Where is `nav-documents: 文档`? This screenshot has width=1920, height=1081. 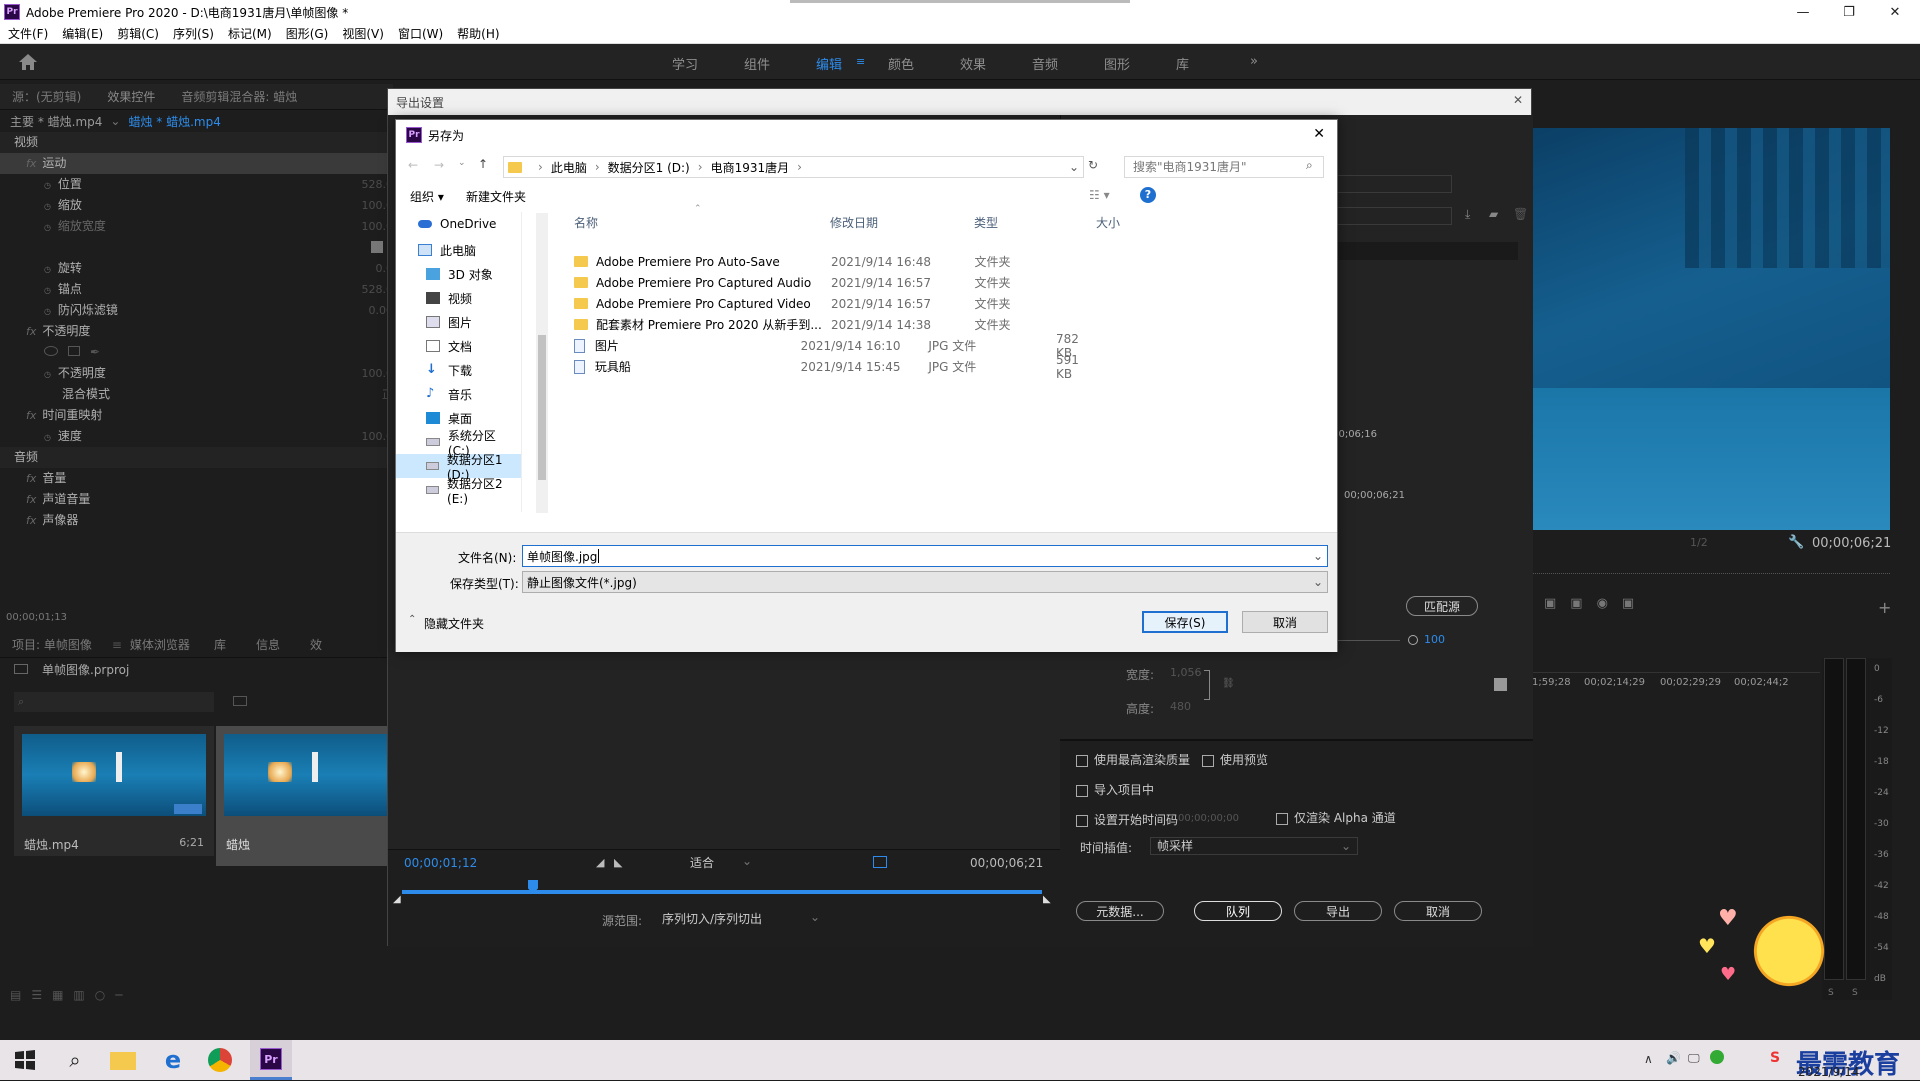
nav-documents: 文档 is located at coordinates (458, 346).